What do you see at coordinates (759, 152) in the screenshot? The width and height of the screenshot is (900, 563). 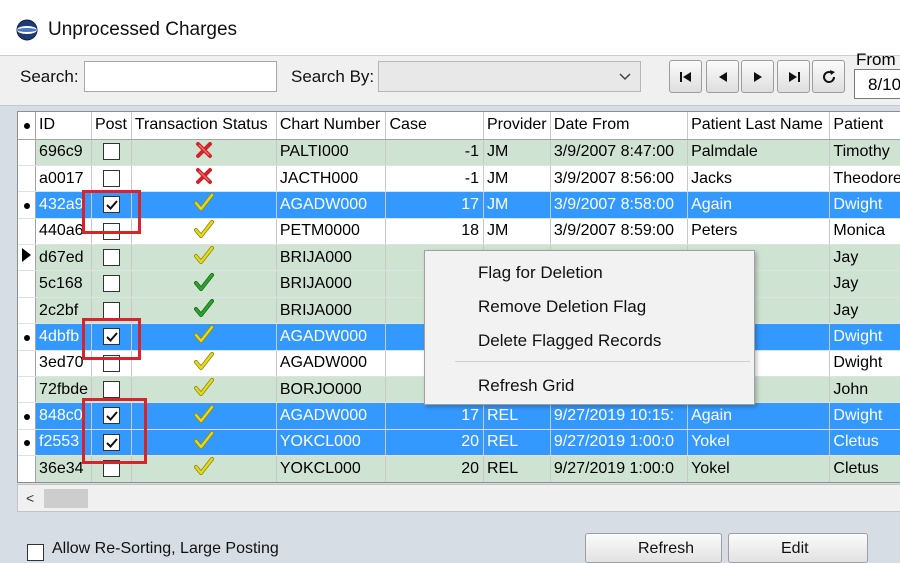 I see `cell-patient-last-name: Palmdale` at bounding box center [759, 152].